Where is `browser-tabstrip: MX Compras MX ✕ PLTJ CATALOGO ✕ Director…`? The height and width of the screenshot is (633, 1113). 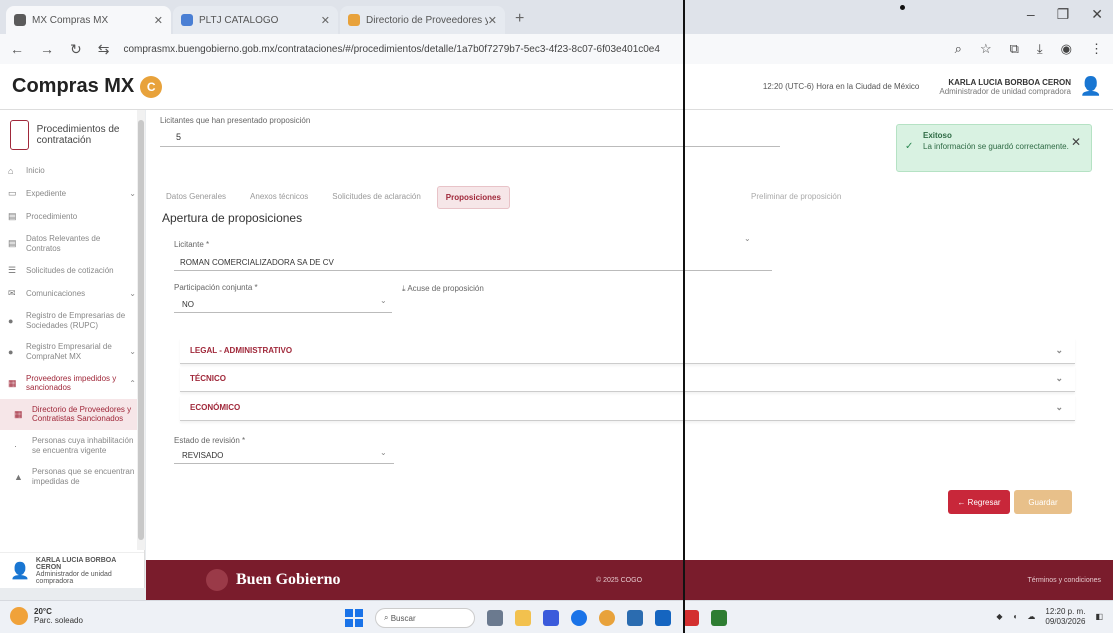
browser-tabstrip: MX Compras MX ✕ PLTJ CATALOGO ✕ Director… is located at coordinates (556, 17).